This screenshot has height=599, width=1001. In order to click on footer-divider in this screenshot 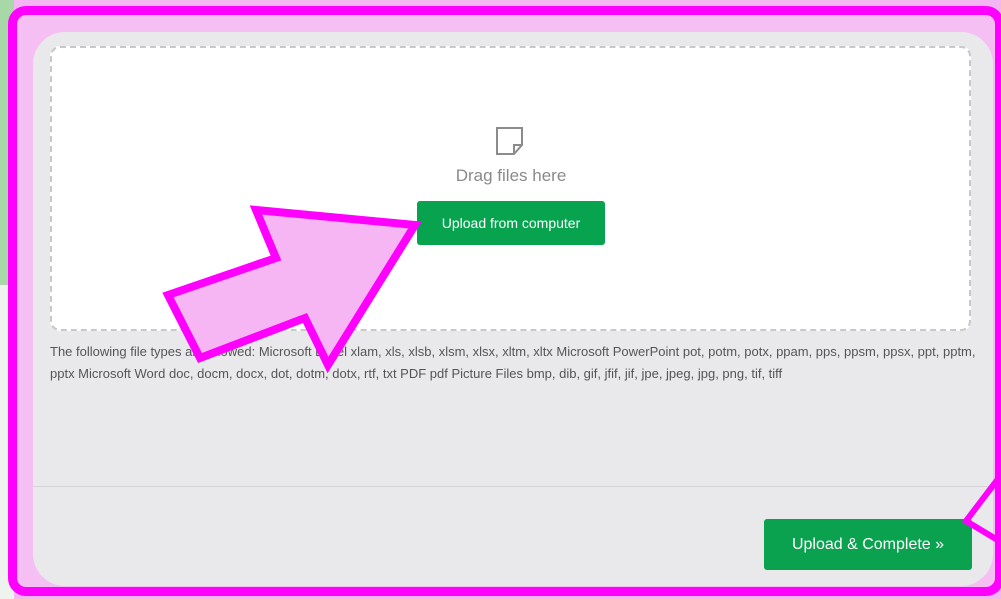, I will do `click(513, 486)`.